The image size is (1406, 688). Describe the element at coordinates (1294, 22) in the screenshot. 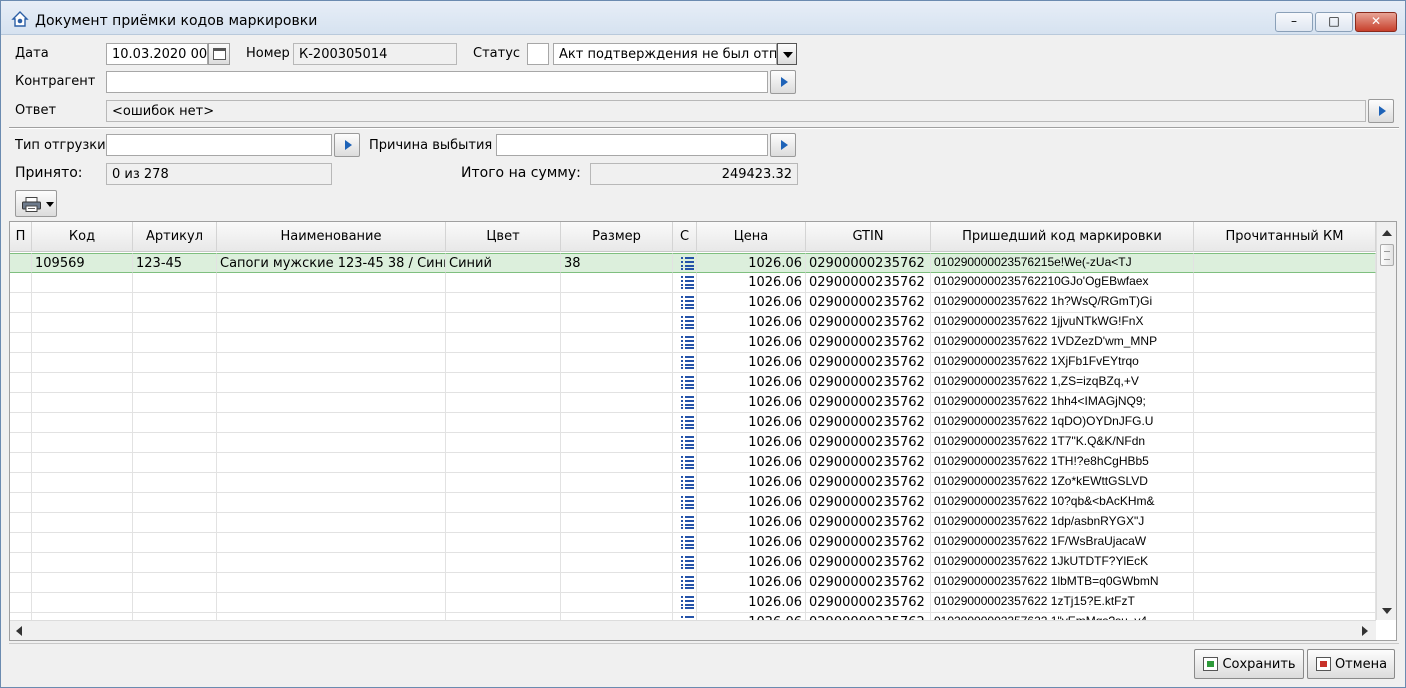

I see `minimize-button: –` at that location.